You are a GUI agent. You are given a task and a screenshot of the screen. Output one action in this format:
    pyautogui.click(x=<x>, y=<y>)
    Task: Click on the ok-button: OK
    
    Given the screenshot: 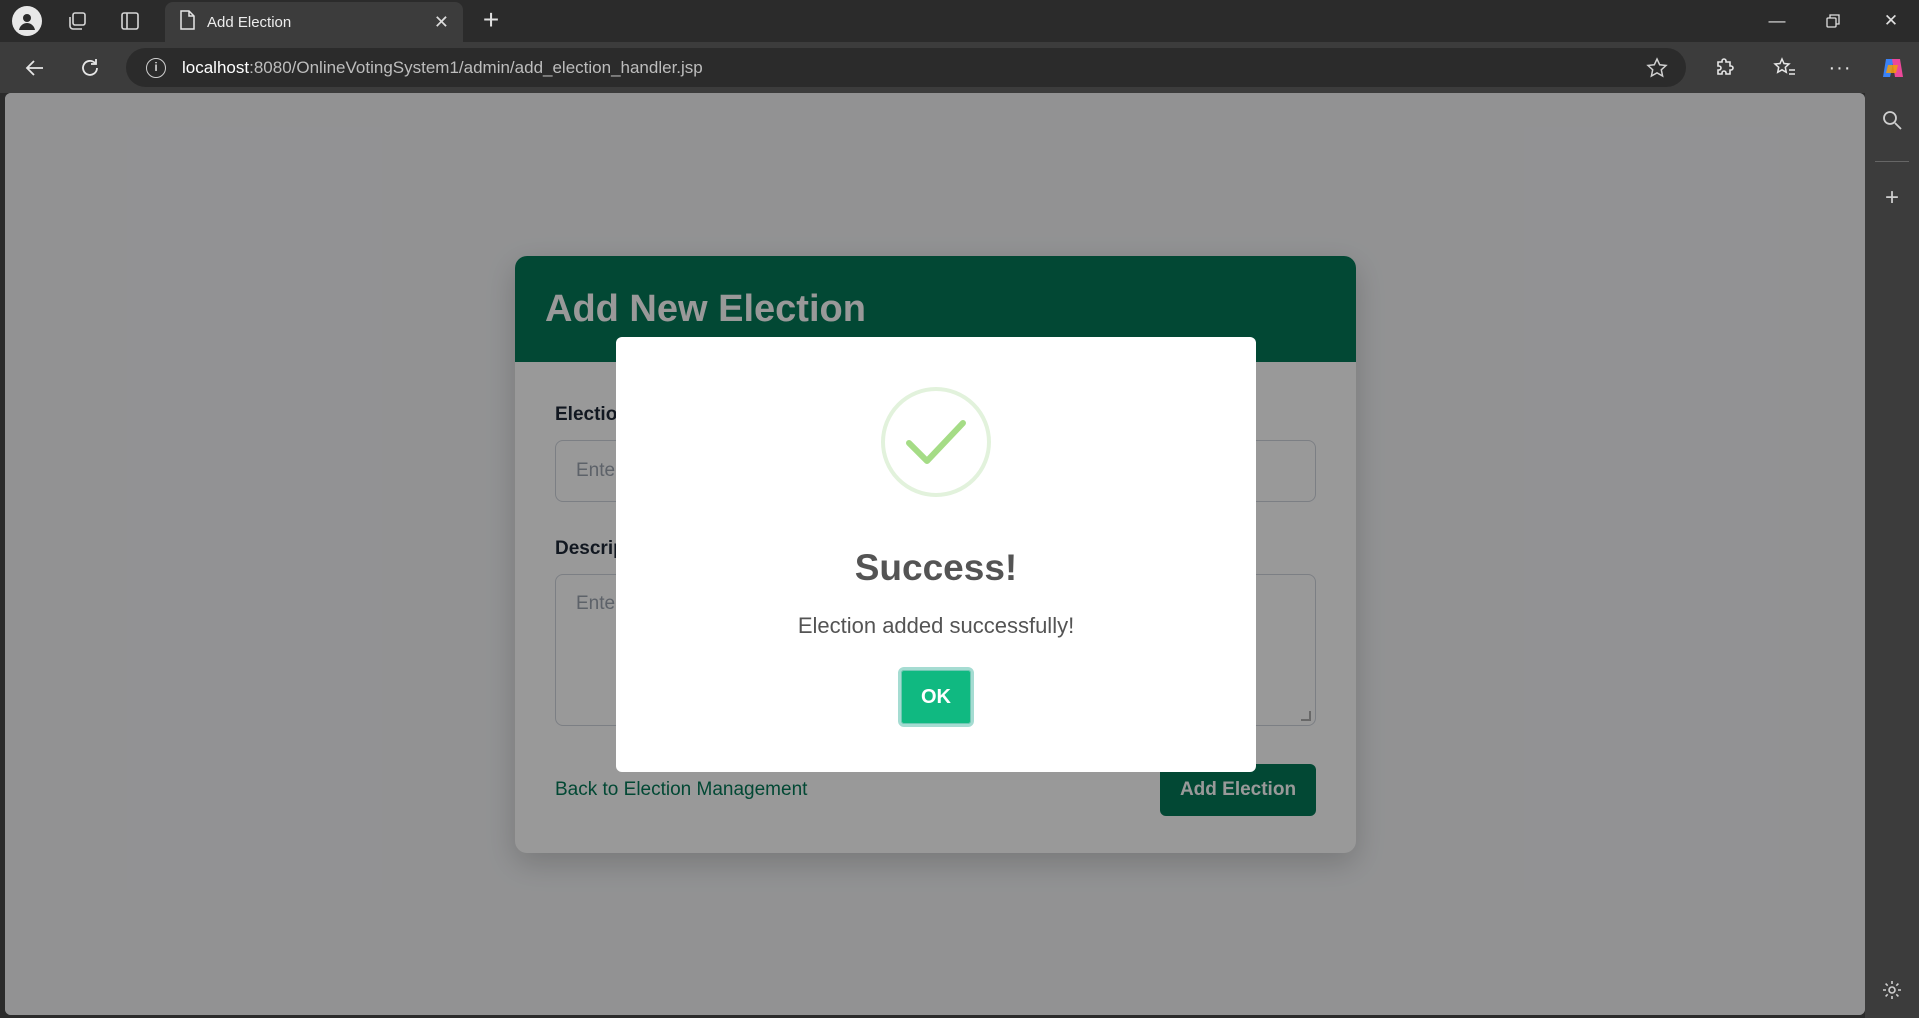 What is the action you would take?
    pyautogui.click(x=936, y=697)
    